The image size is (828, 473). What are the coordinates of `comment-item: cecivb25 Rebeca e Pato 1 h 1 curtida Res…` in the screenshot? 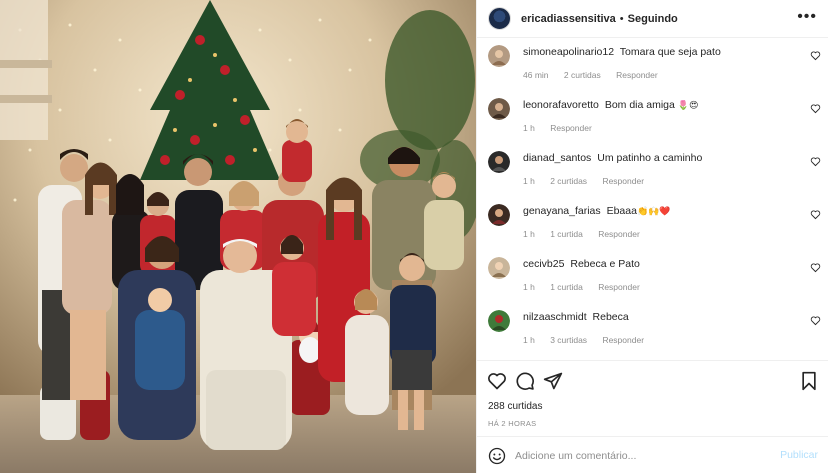 It's located at (652, 276).